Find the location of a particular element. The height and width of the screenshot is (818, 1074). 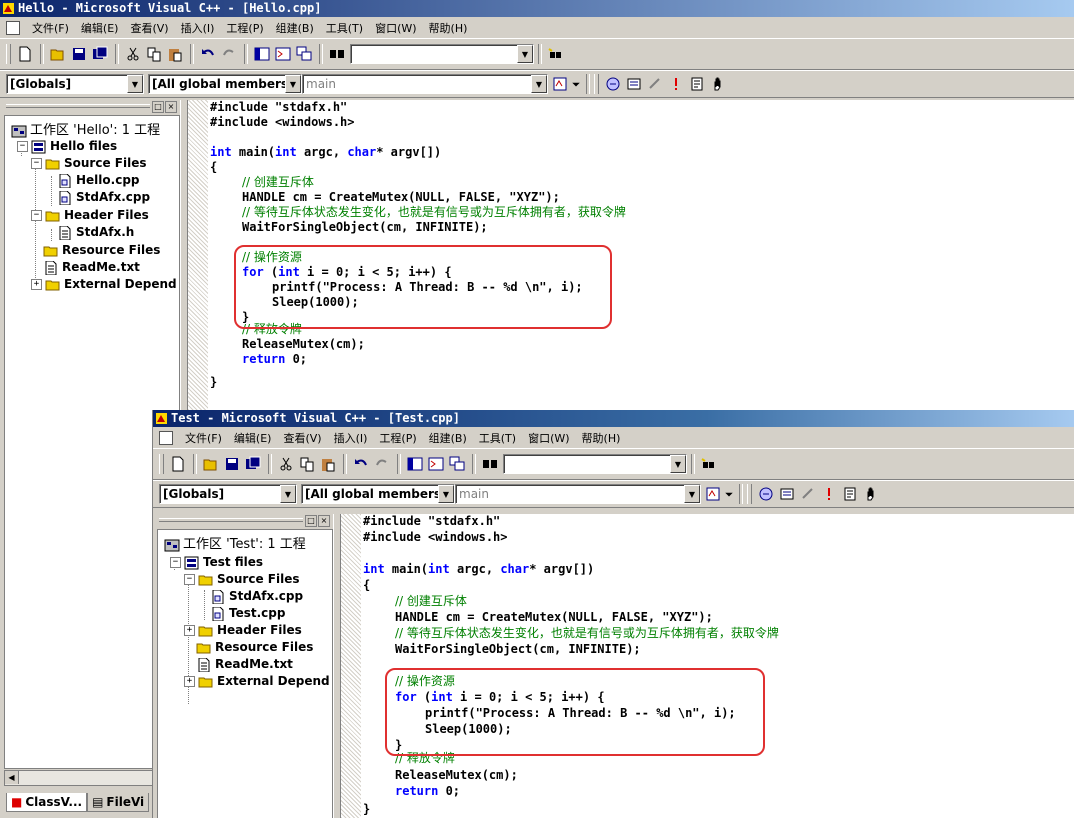

find-combo: ▼ is located at coordinates (595, 464).